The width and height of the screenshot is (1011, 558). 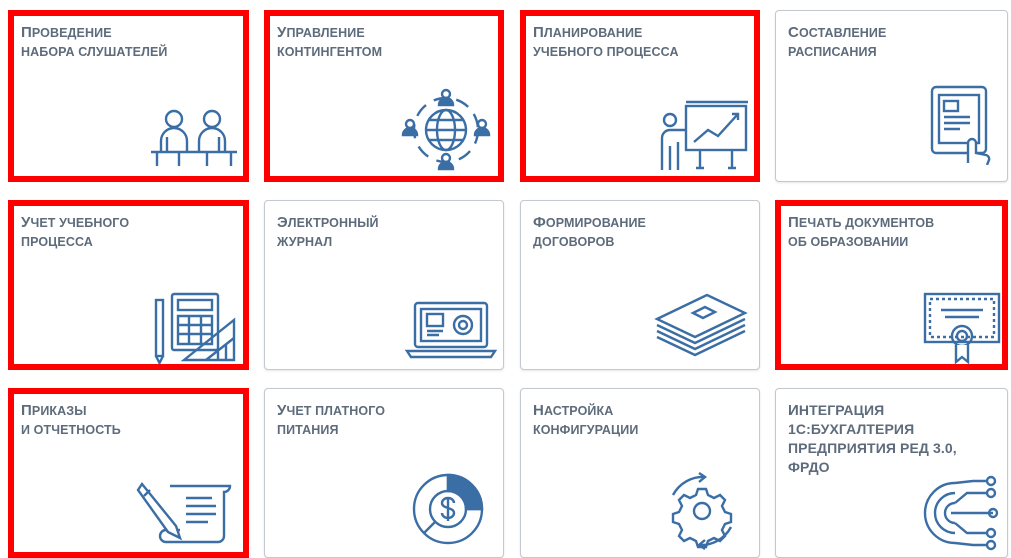 I want to click on tile-orders-reports: Приказы и отчетность, so click(x=128, y=473).